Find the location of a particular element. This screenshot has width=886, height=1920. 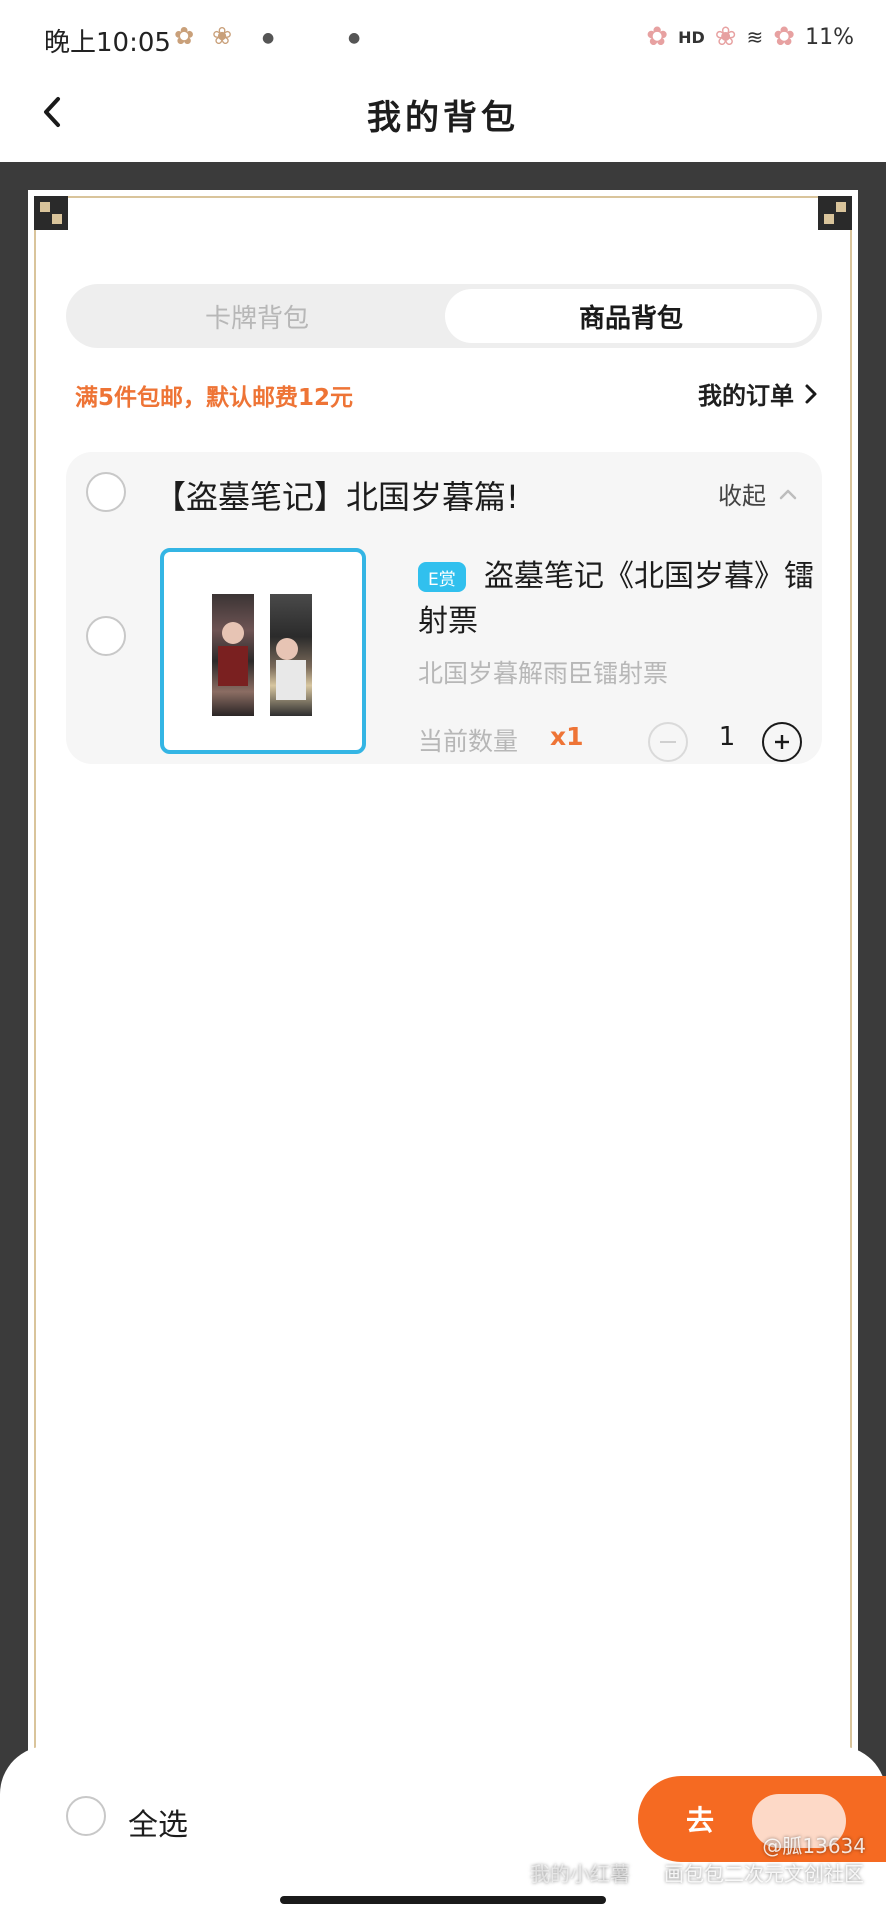

tab-card-backpack: 卡牌背包 is located at coordinates (257, 316).